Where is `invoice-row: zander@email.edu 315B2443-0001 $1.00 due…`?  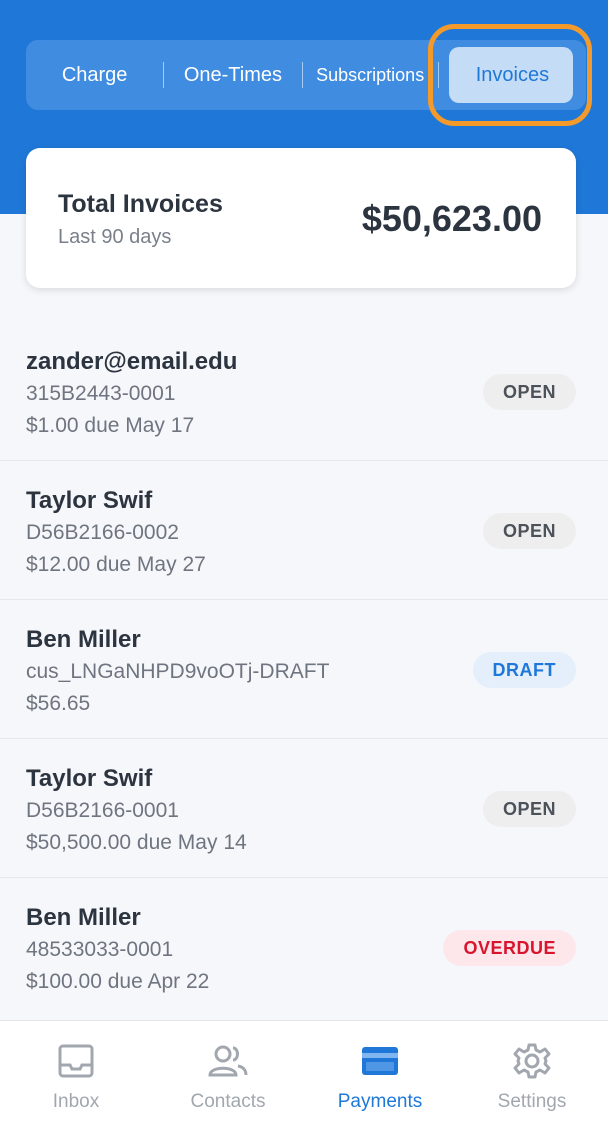 invoice-row: zander@email.edu 315B2443-0001 $1.00 due… is located at coordinates (304, 391).